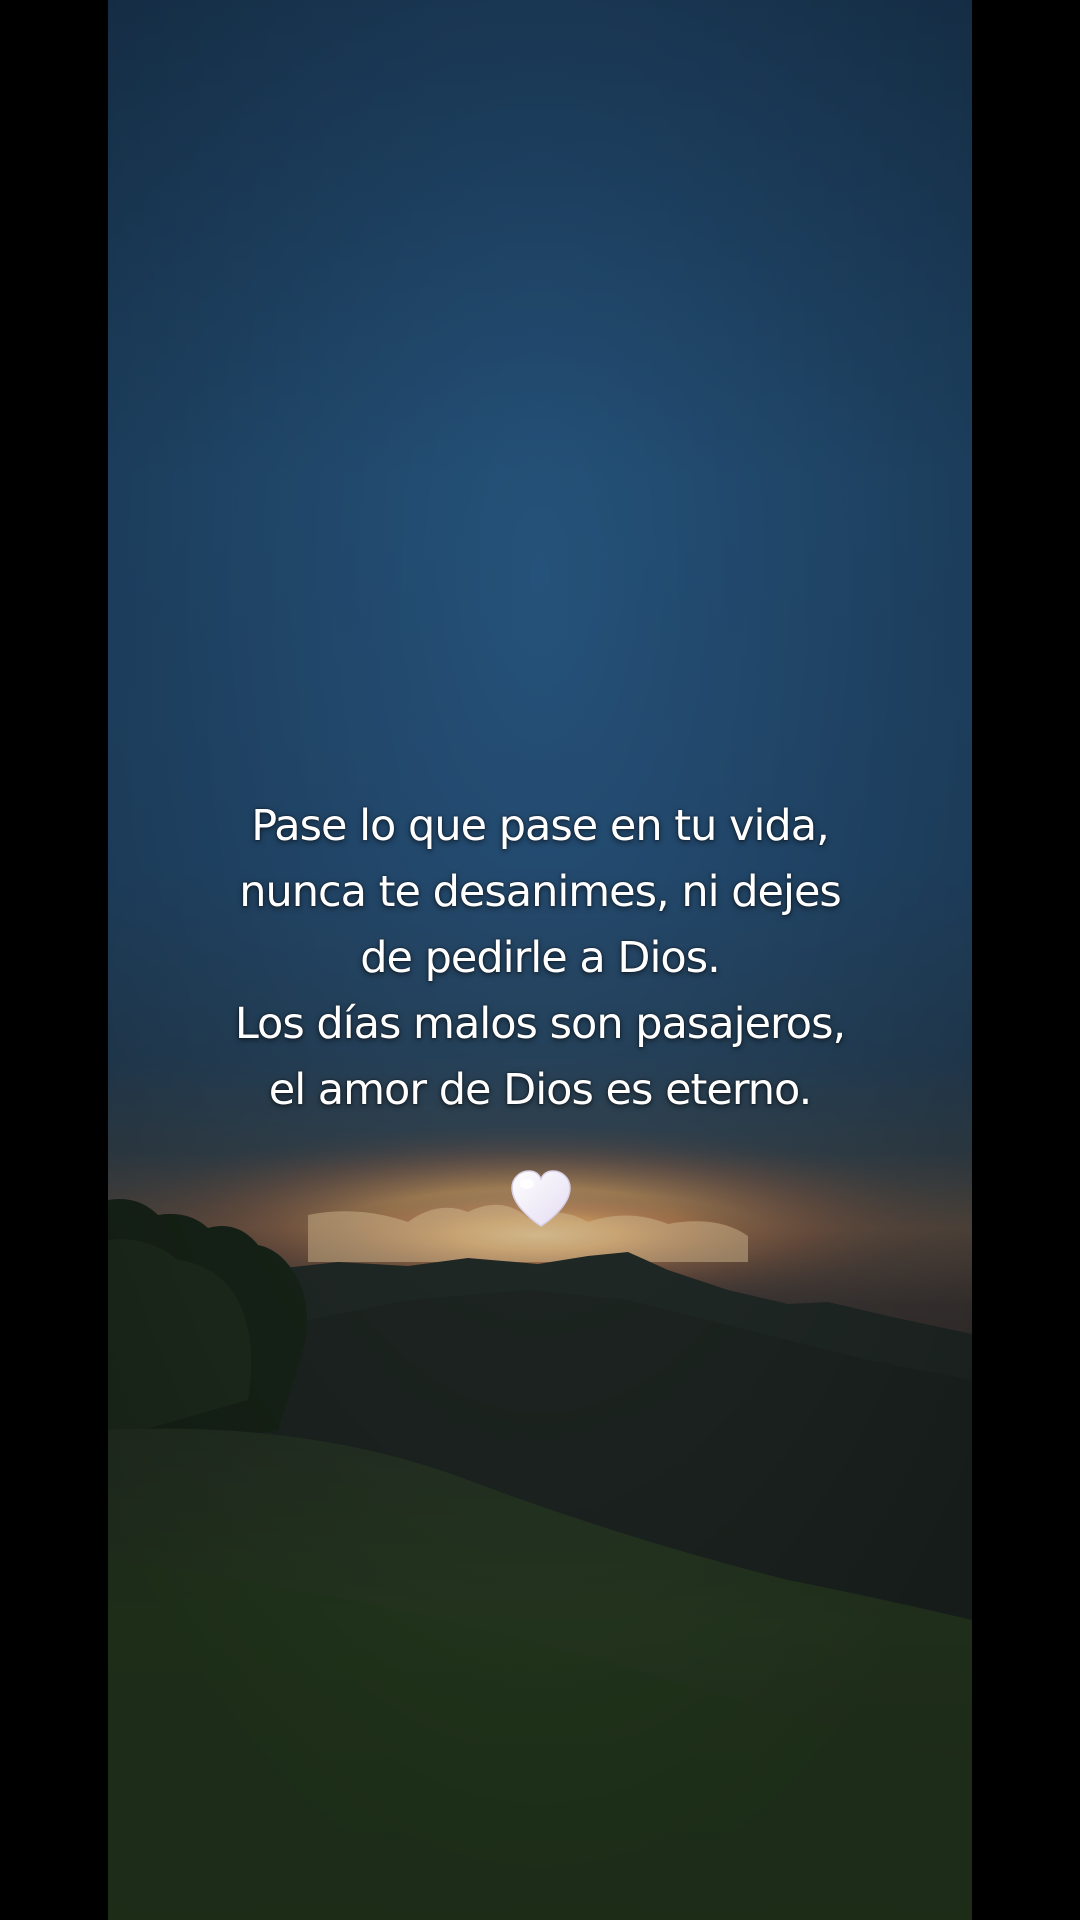 The width and height of the screenshot is (1080, 1920). What do you see at coordinates (540, 892) in the screenshot?
I see `quote-line: nunca te desanimes, ni dejes` at bounding box center [540, 892].